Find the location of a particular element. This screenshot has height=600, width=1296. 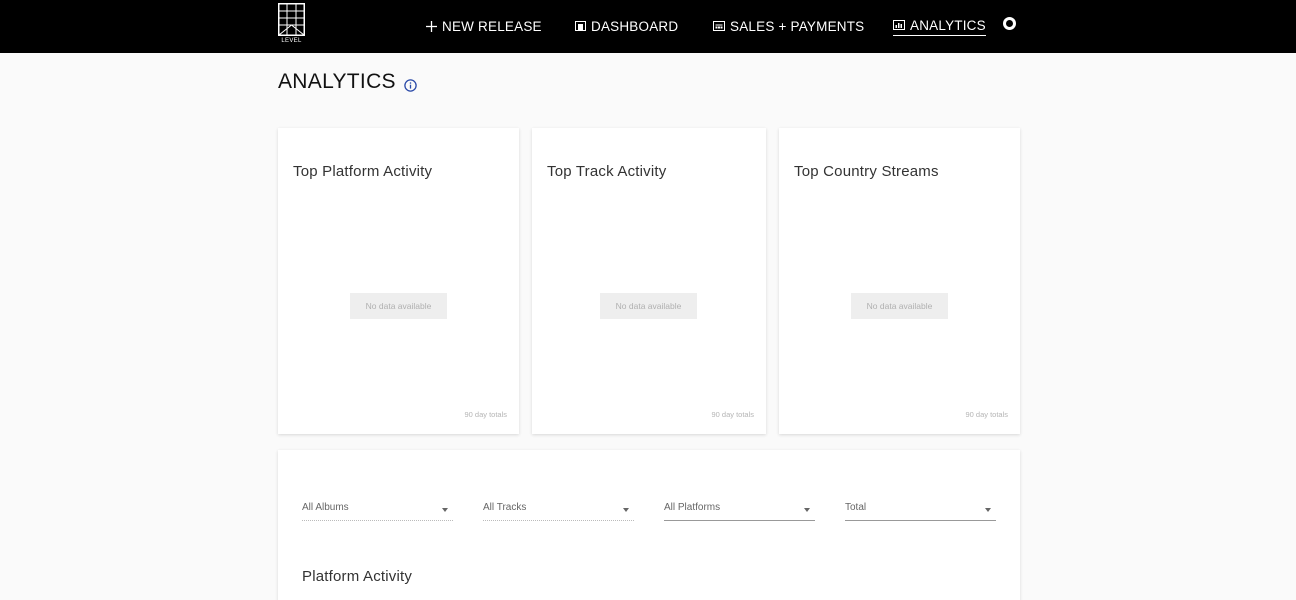

sales-icon is located at coordinates (719, 26).